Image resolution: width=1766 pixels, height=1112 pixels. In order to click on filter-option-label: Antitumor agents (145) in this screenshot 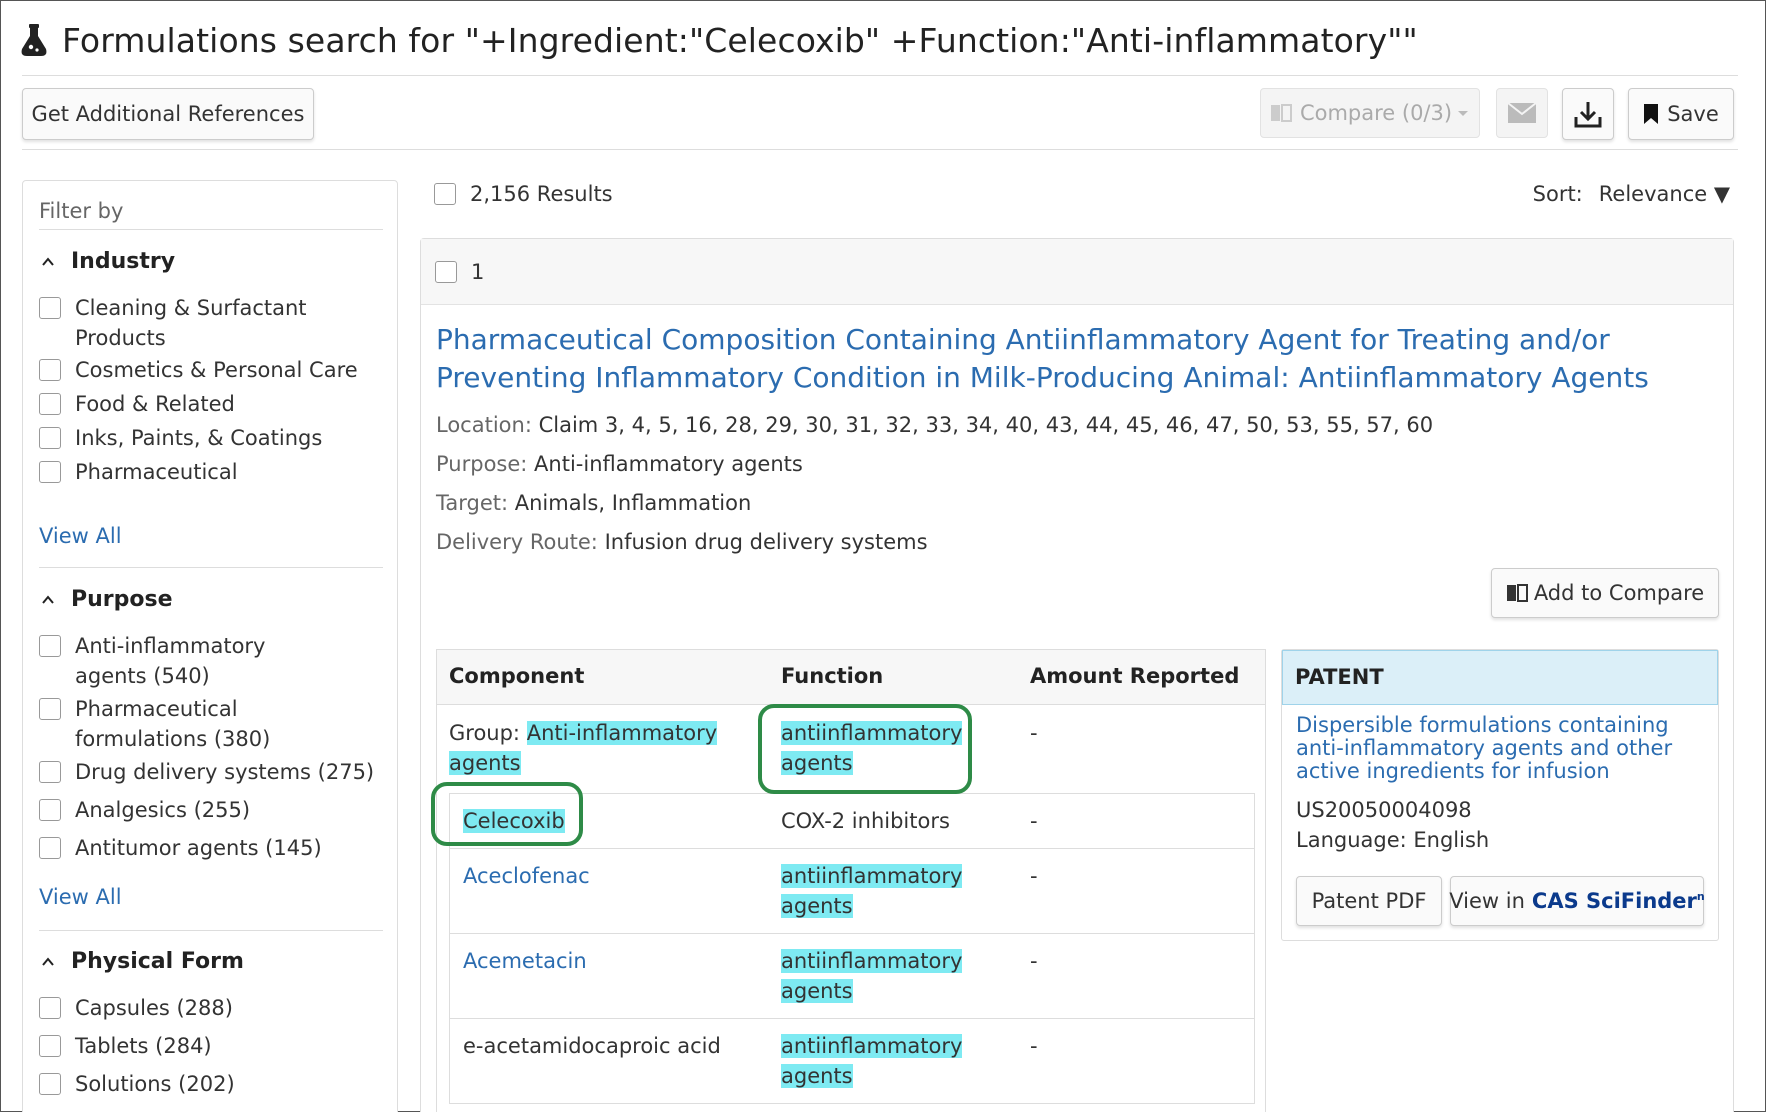, I will do `click(198, 848)`.